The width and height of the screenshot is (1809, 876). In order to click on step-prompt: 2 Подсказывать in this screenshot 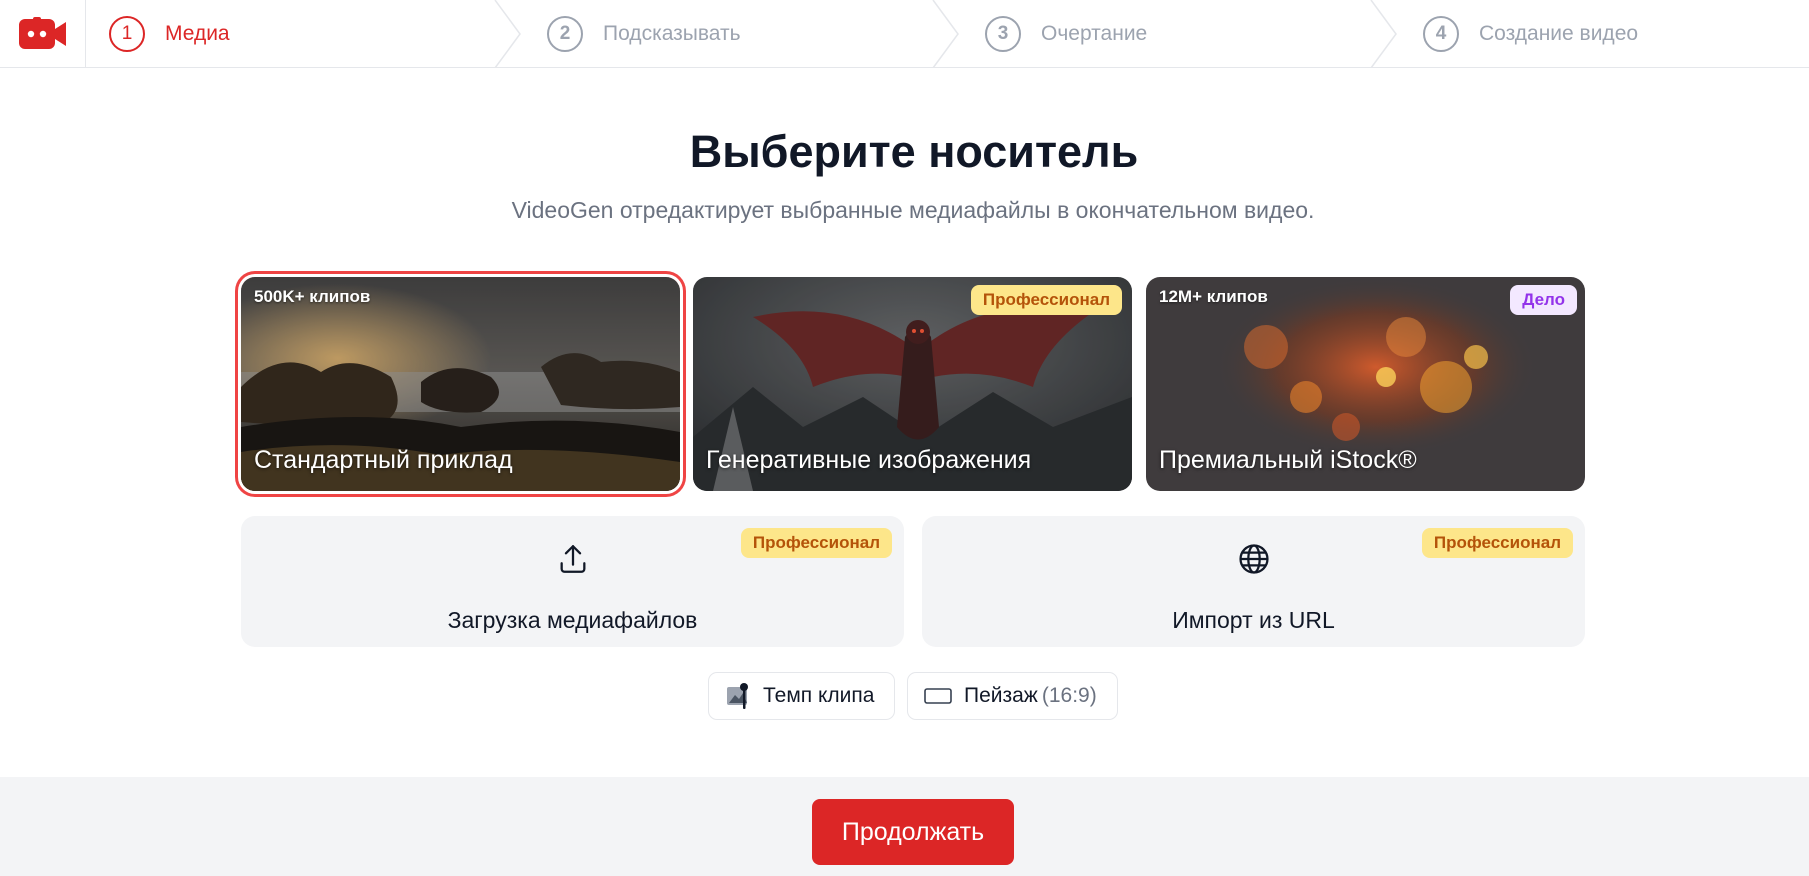, I will do `click(644, 33)`.